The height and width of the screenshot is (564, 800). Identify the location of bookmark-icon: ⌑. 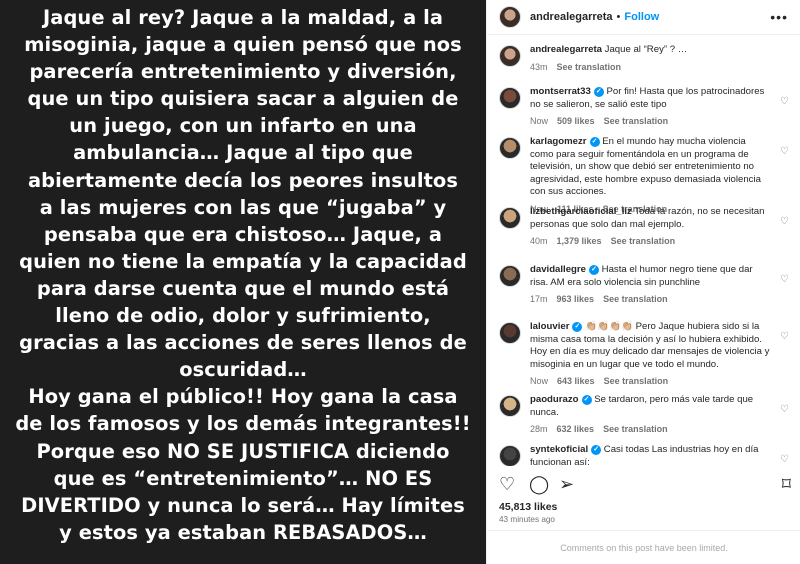
(786, 484).